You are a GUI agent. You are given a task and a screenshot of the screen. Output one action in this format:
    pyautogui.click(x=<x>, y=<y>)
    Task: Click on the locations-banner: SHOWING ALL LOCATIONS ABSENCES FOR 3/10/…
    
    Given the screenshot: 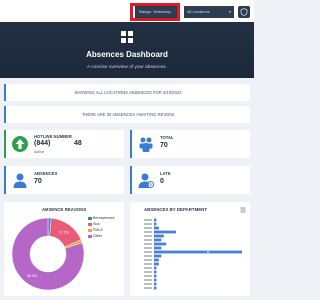 What is the action you would take?
    pyautogui.click(x=127, y=92)
    